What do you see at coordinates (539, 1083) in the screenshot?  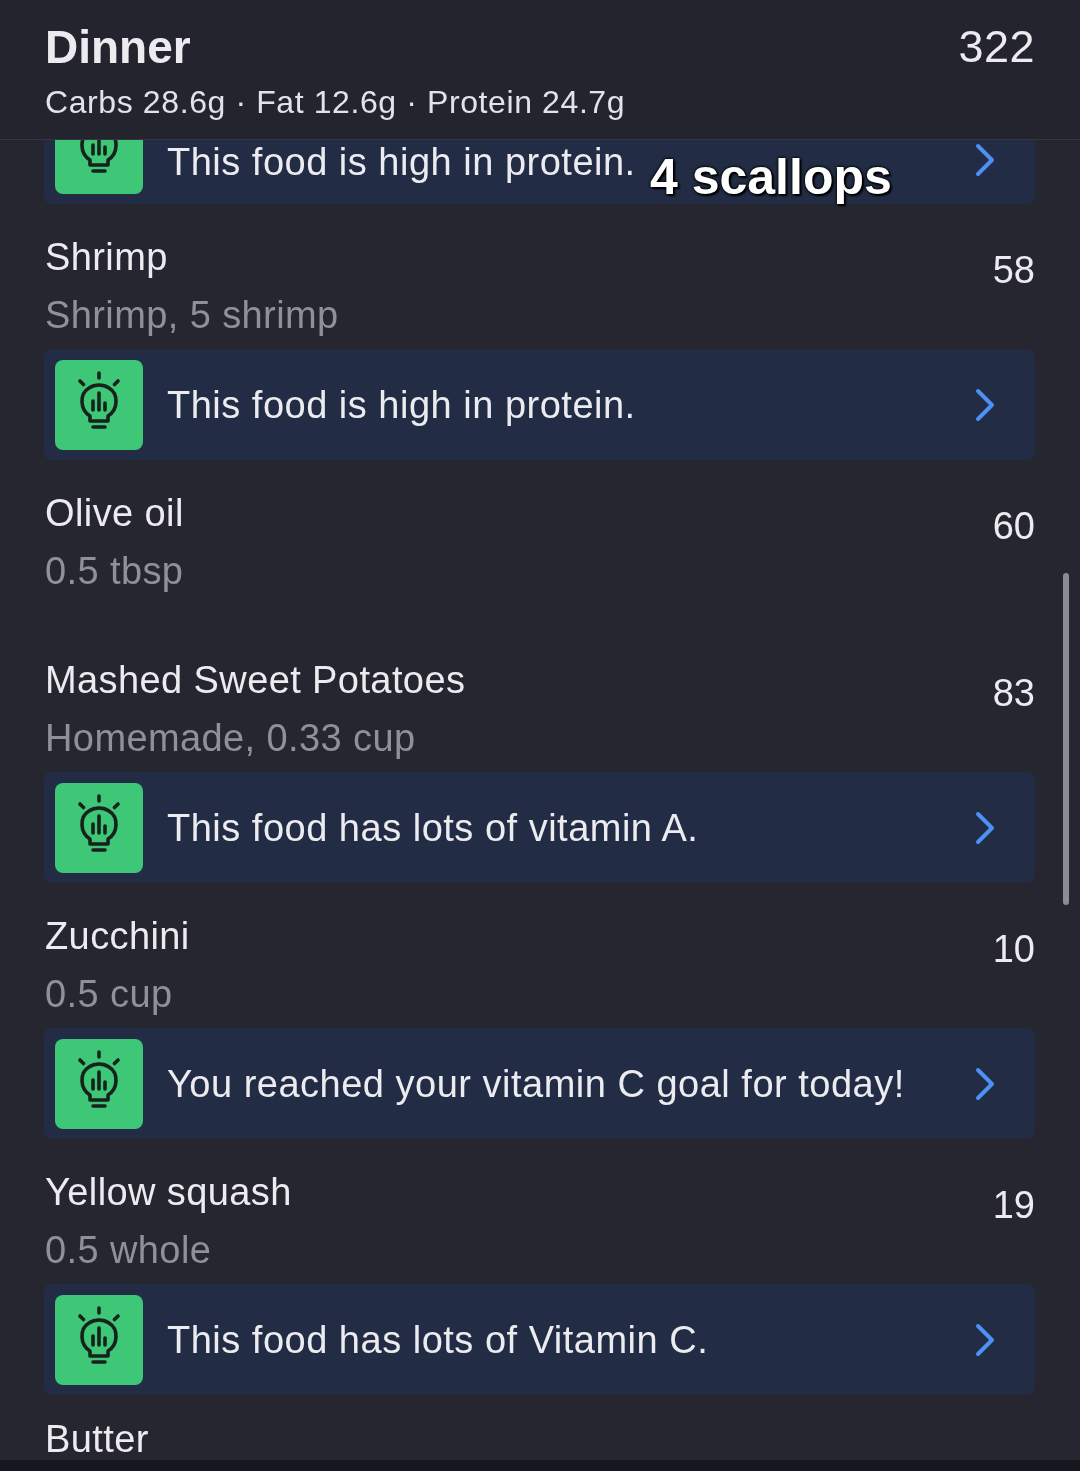 I see `tip-button: You reached your vitamin C goal for today!` at bounding box center [539, 1083].